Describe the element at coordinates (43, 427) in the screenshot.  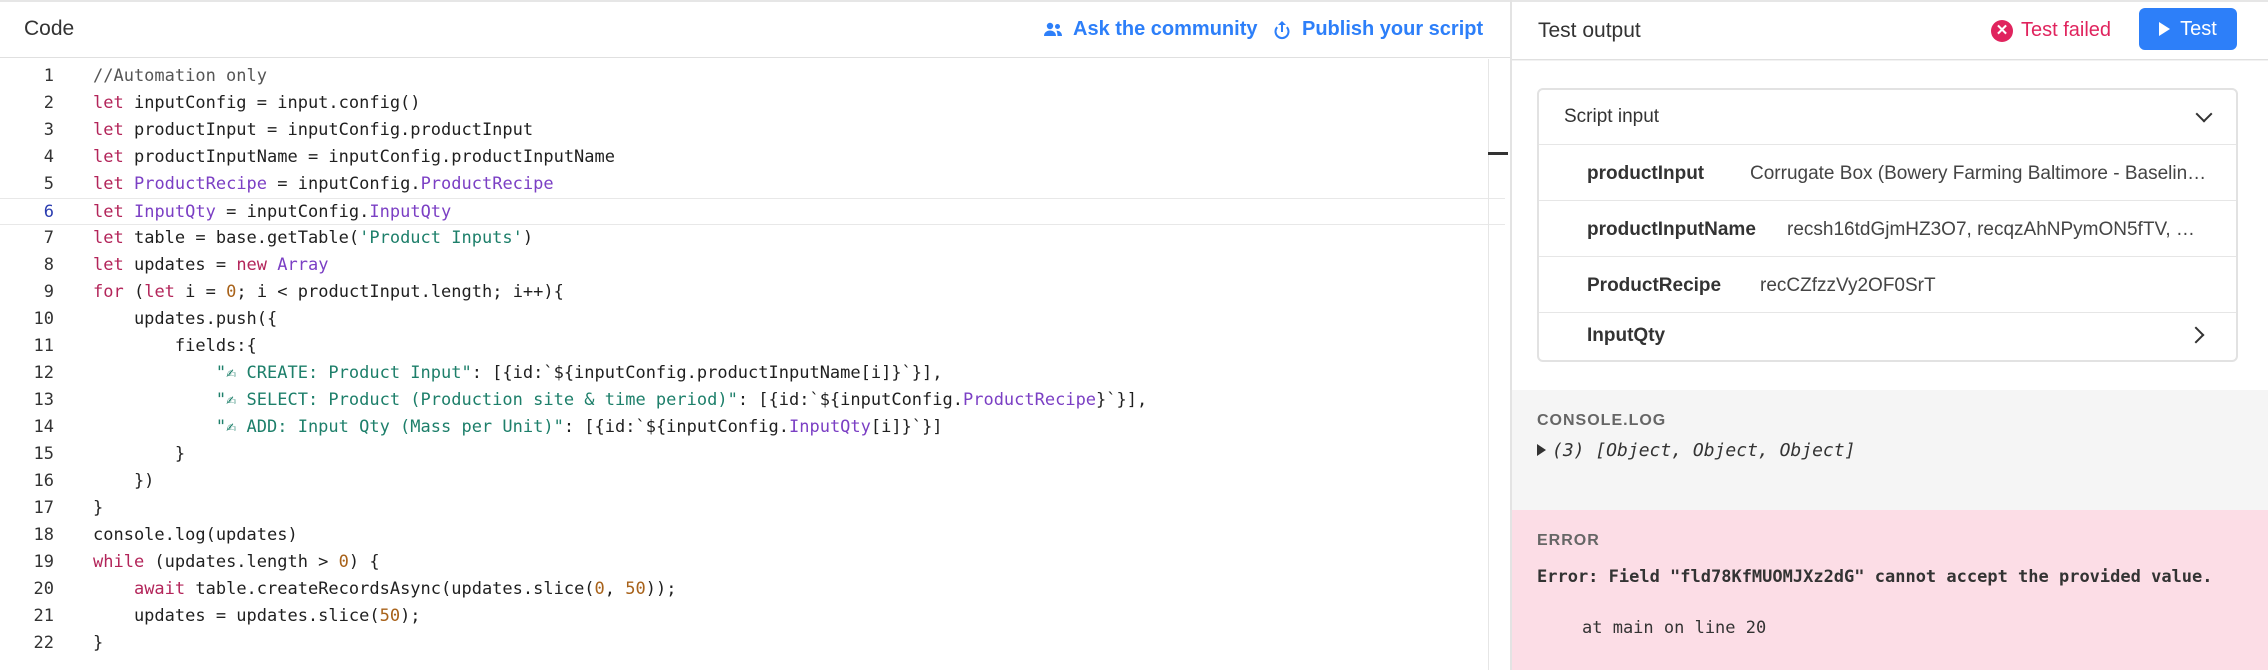
I see `line-number: 14` at that location.